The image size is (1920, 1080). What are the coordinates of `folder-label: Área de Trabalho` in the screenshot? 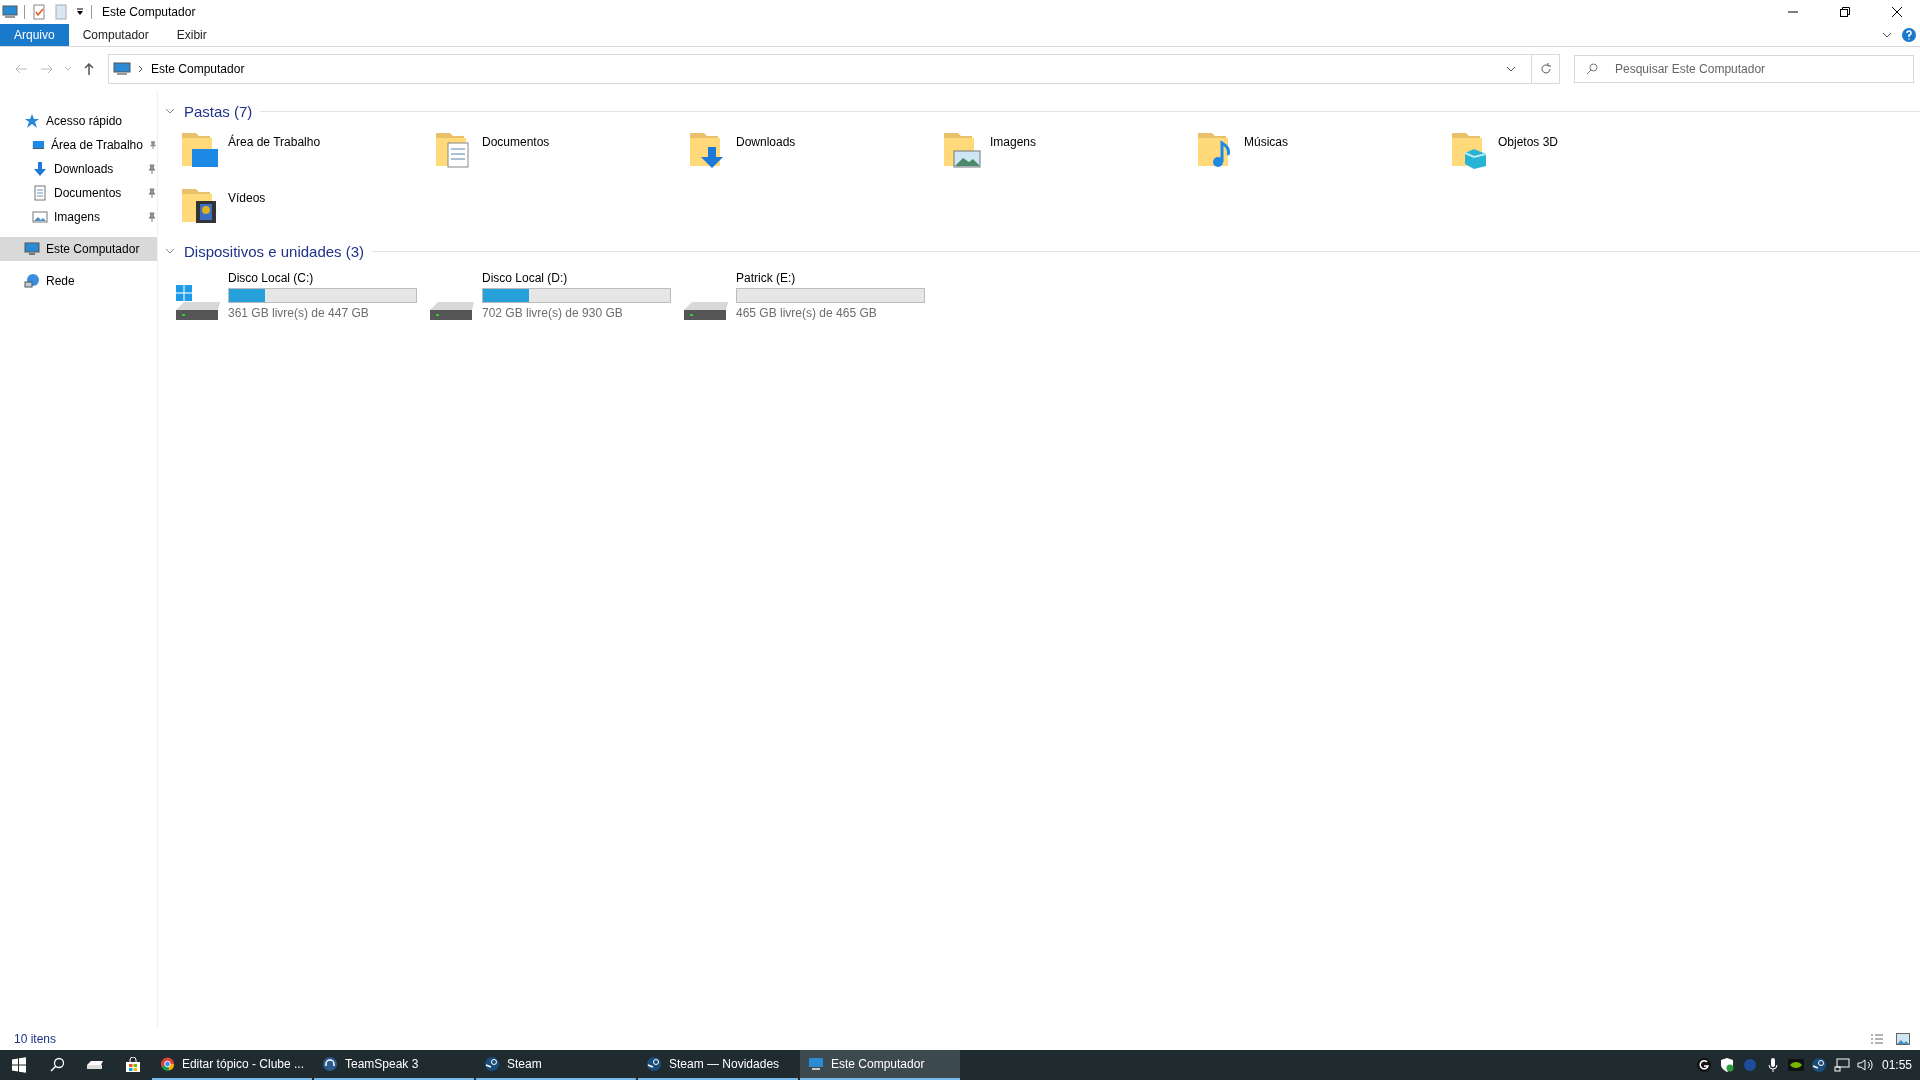 It's located at (274, 142).